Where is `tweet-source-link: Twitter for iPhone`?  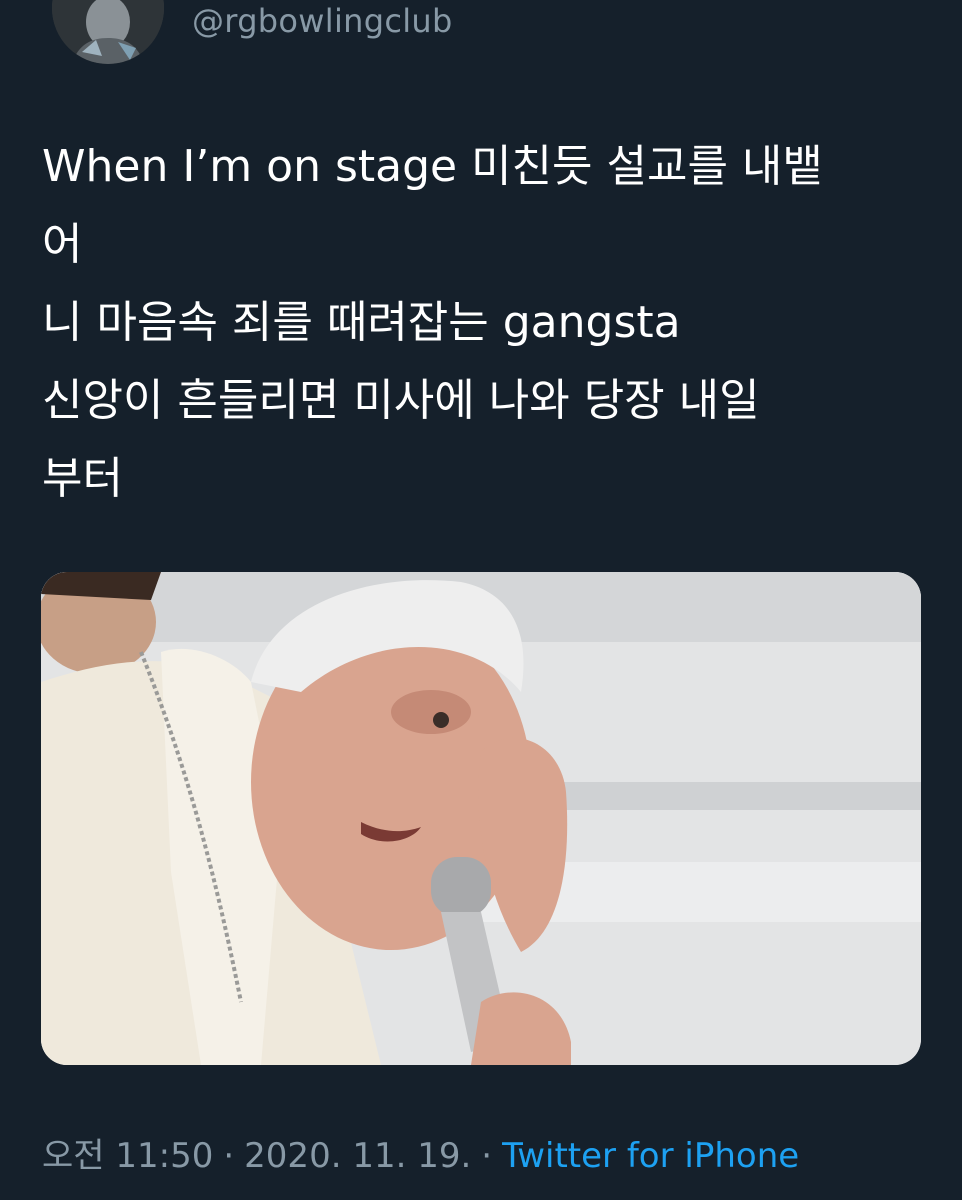
tweet-source-link: Twitter for iPhone is located at coordinates (650, 1156).